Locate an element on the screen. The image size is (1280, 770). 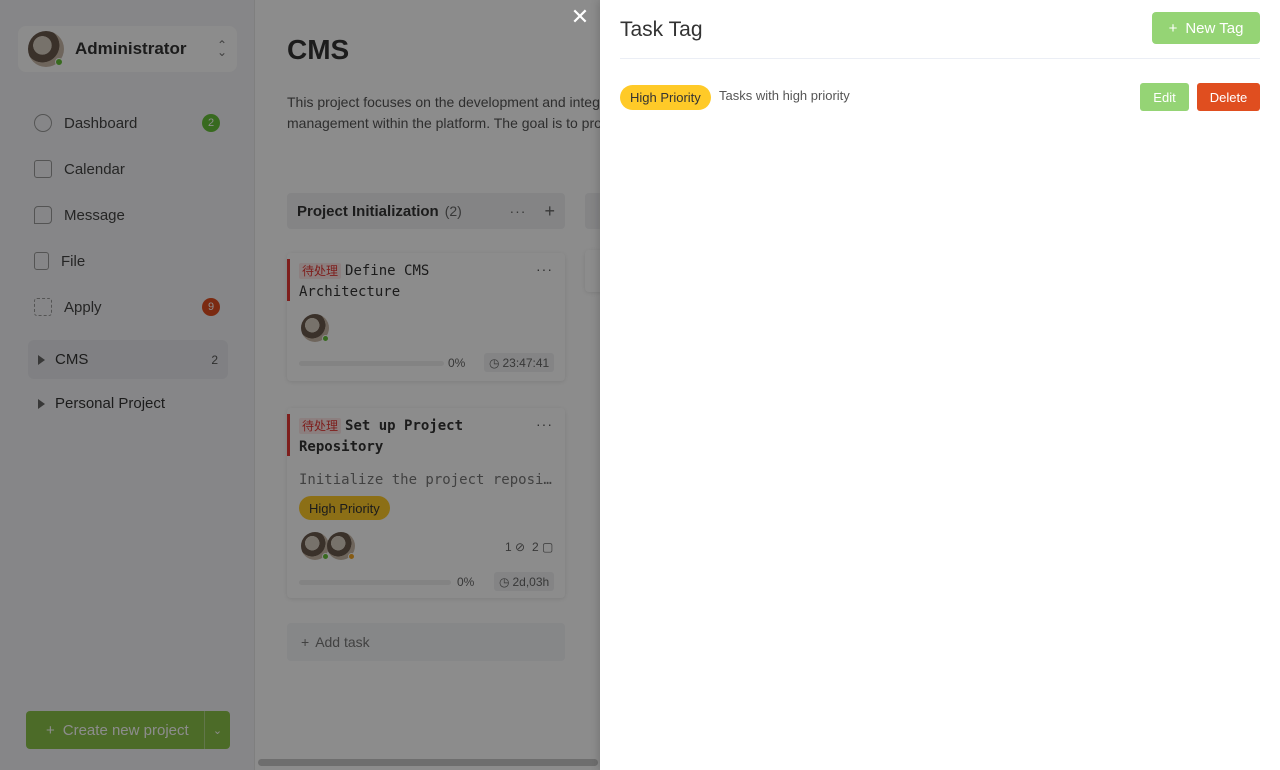
close-icon: ✕ is located at coordinates (580, 17).